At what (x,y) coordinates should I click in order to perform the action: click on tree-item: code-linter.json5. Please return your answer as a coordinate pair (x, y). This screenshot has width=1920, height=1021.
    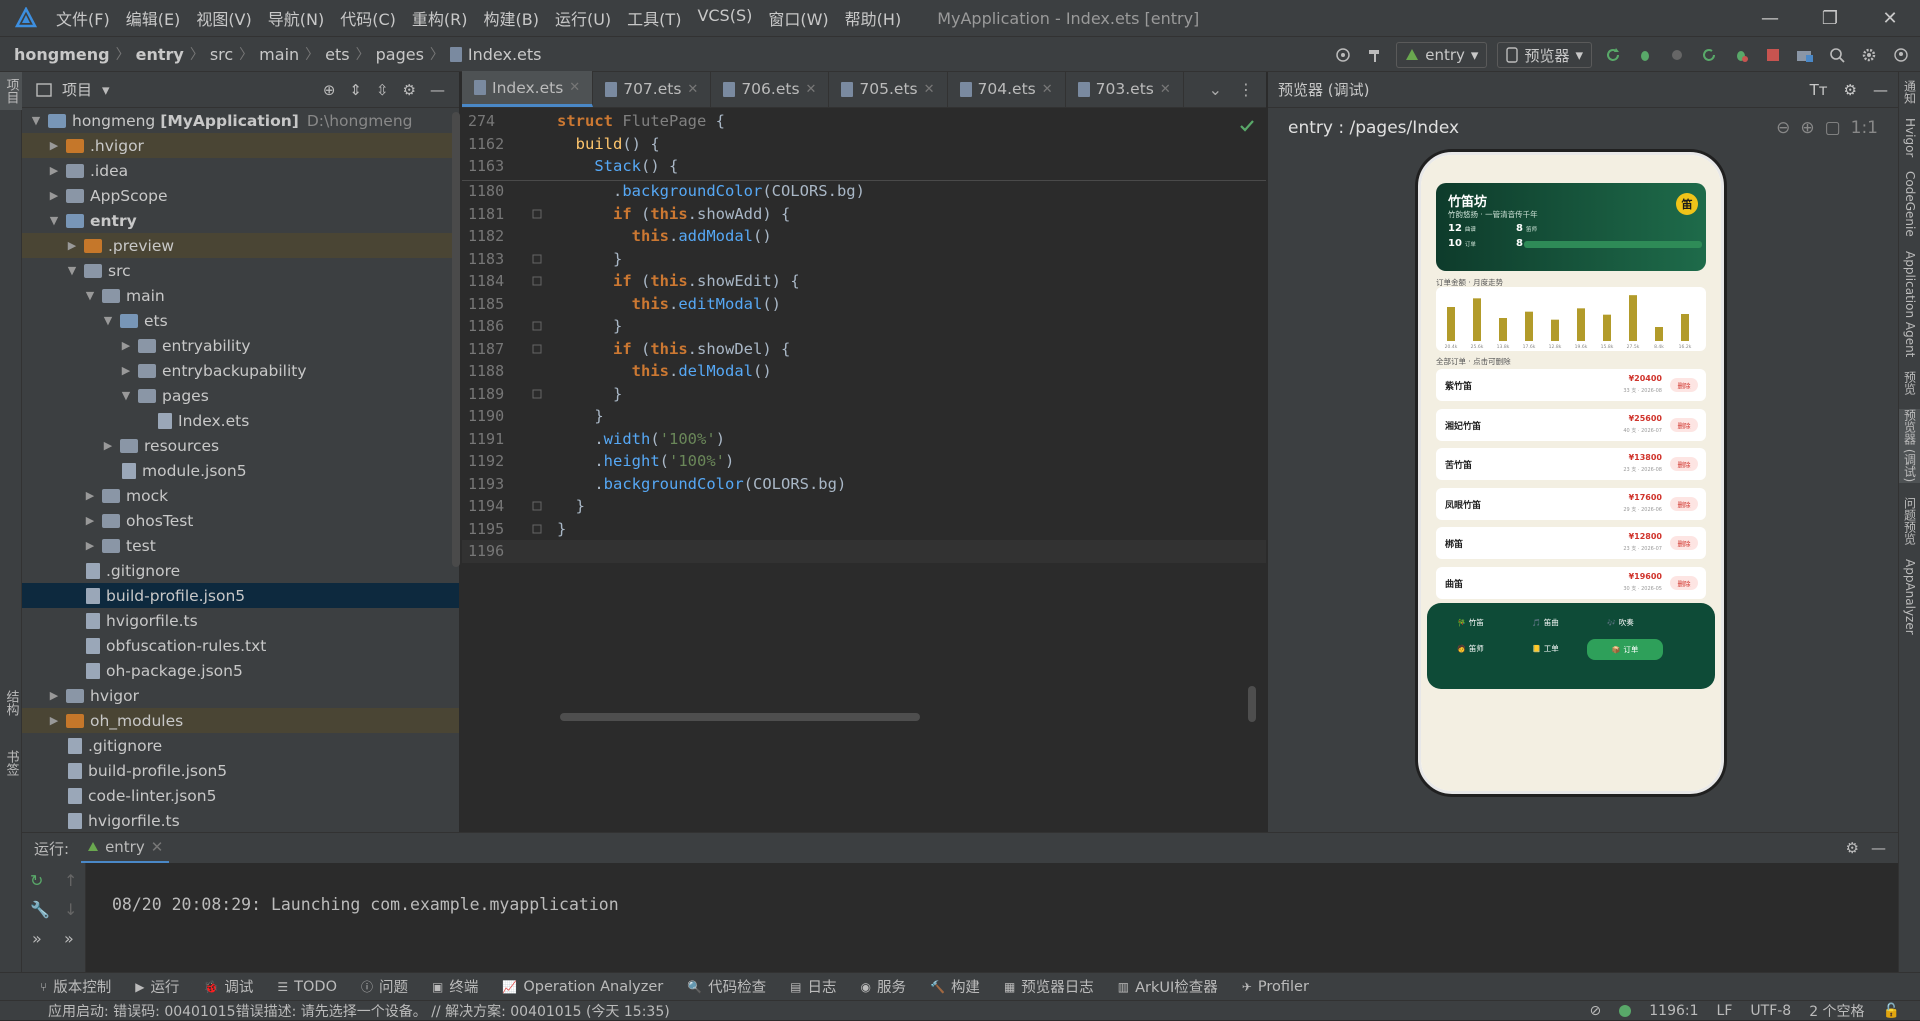
    Looking at the image, I should click on (240, 795).